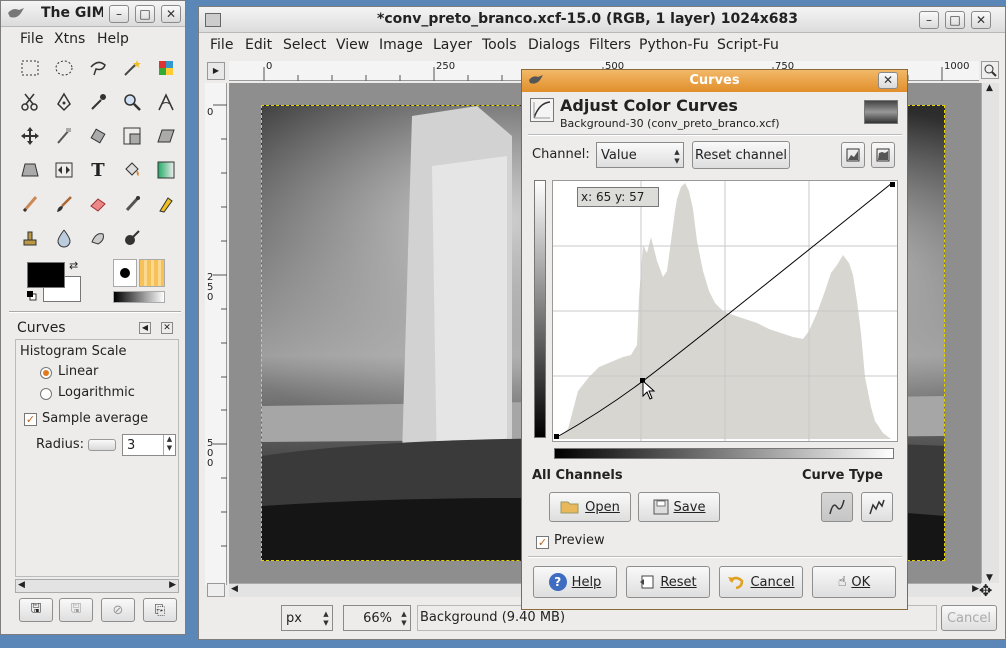 The image size is (1006, 648). What do you see at coordinates (30, 68) in the screenshot?
I see `rect-select-icon` at bounding box center [30, 68].